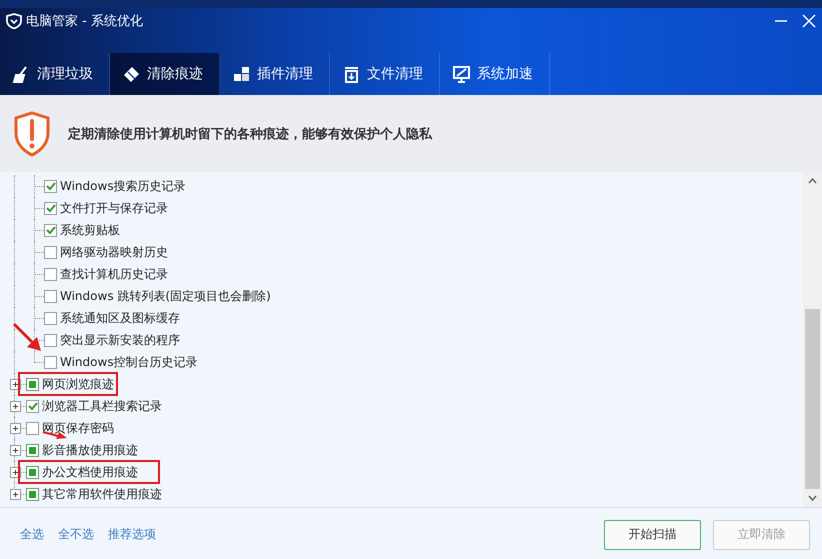 The image size is (822, 559). What do you see at coordinates (165, 296) in the screenshot?
I see `tree-item: Windows 跳转列表(固定项目也会删除)` at bounding box center [165, 296].